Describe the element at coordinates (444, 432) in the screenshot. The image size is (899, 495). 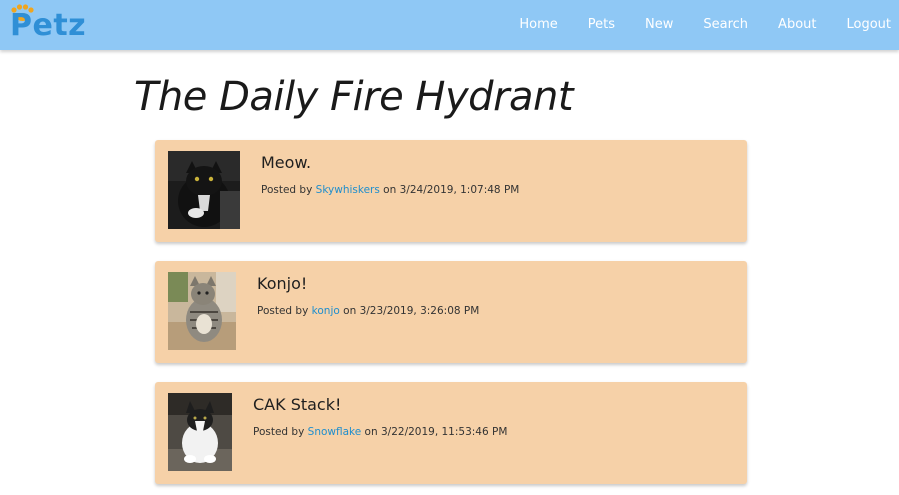
I see `post-timestamp: 3/22/2019, 11:53:46 PM` at that location.